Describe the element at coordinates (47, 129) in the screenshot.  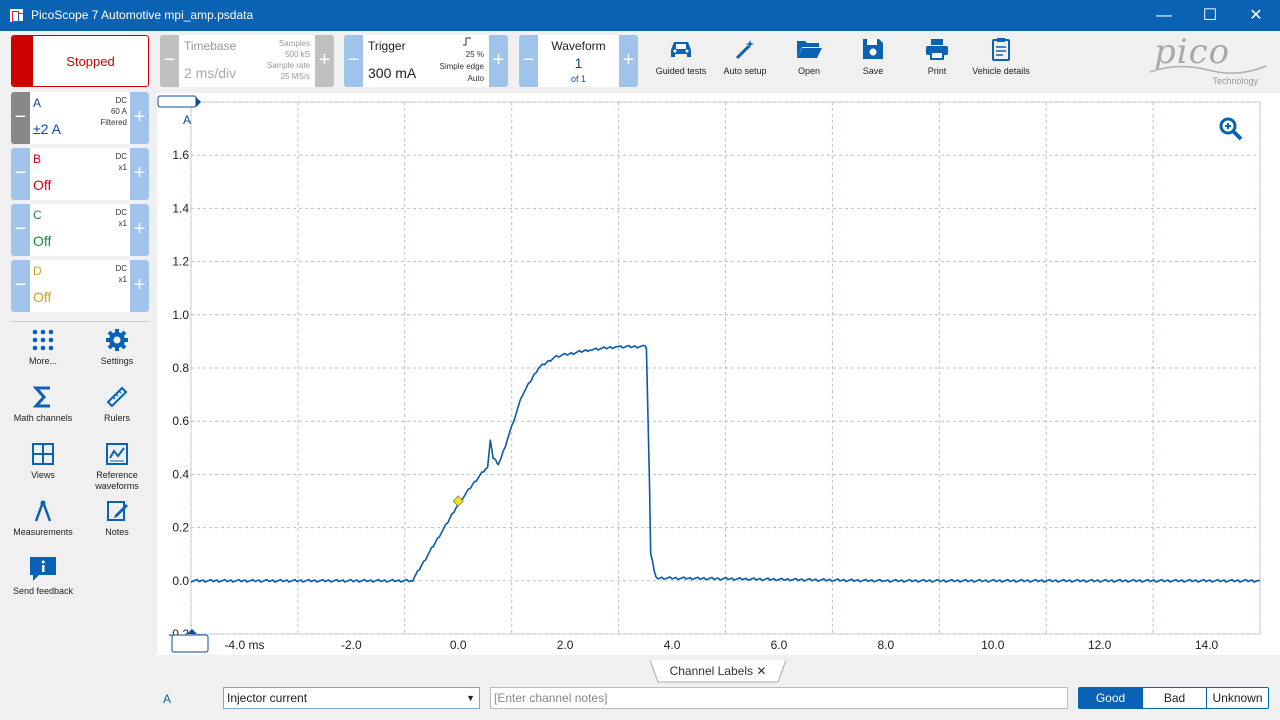
I see `channel-a-range: ±2 A` at that location.